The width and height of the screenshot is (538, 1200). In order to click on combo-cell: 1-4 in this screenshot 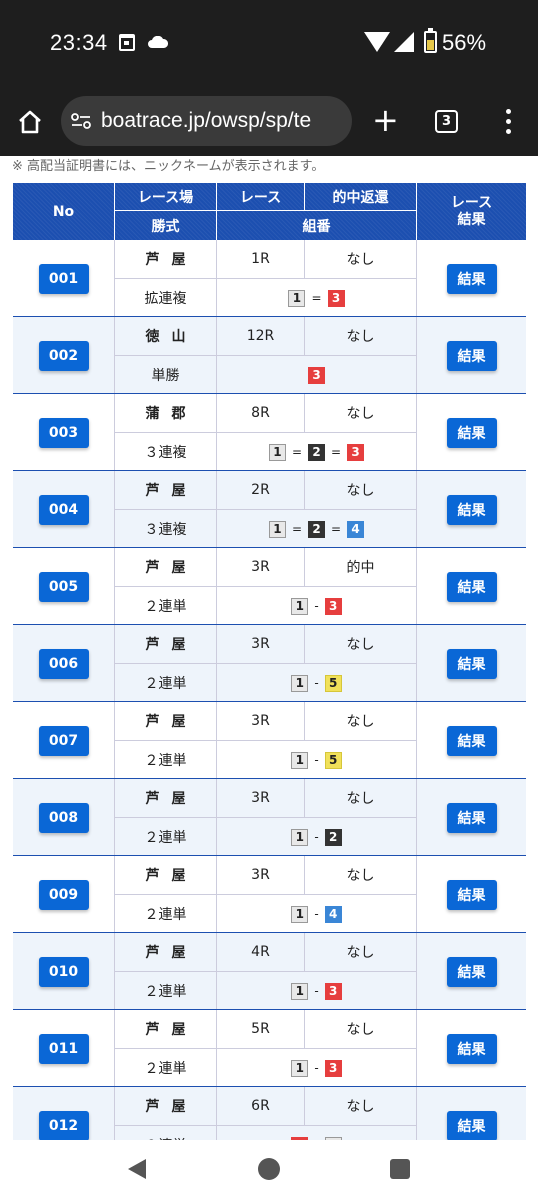, I will do `click(316, 914)`.